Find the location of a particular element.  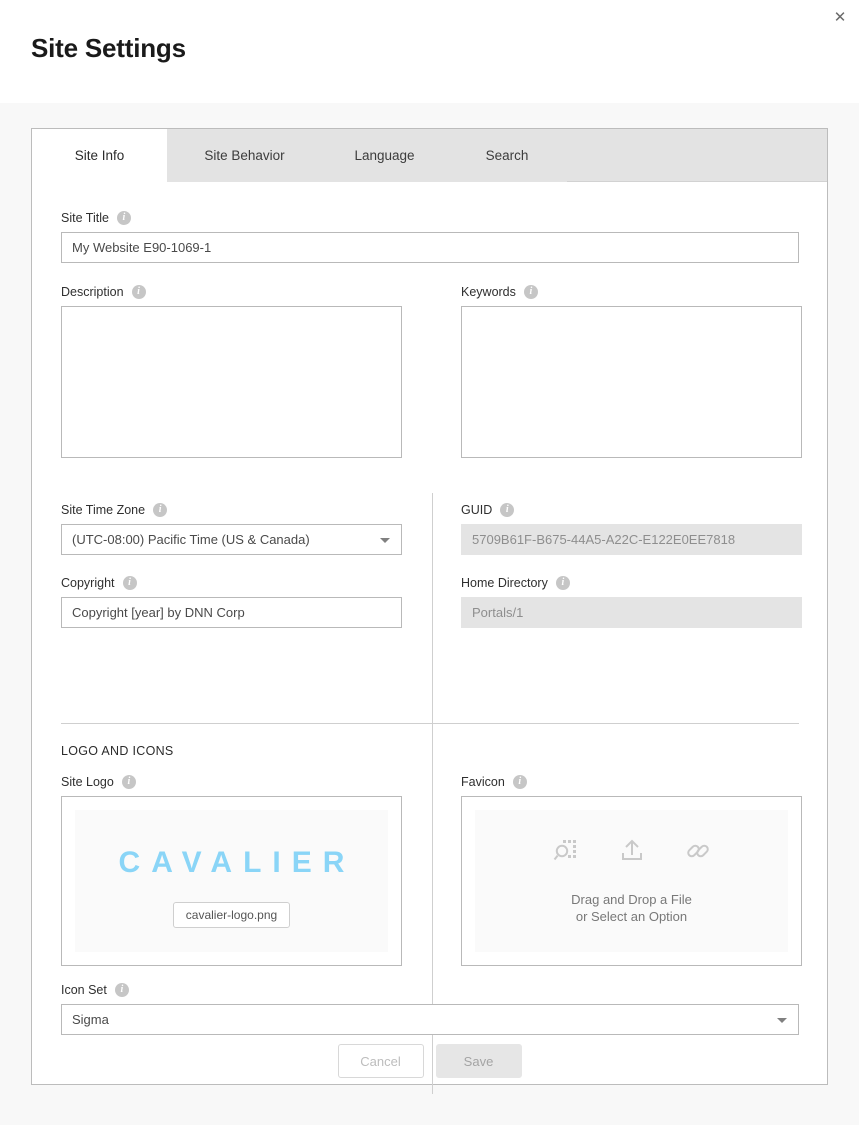

field-site-title: Site Title i is located at coordinates (430, 237).